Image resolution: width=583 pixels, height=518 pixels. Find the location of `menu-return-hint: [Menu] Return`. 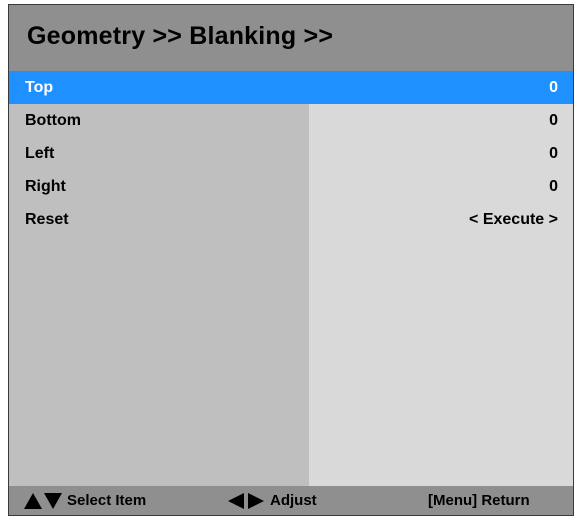

menu-return-hint: [Menu] Return is located at coordinates (479, 500).